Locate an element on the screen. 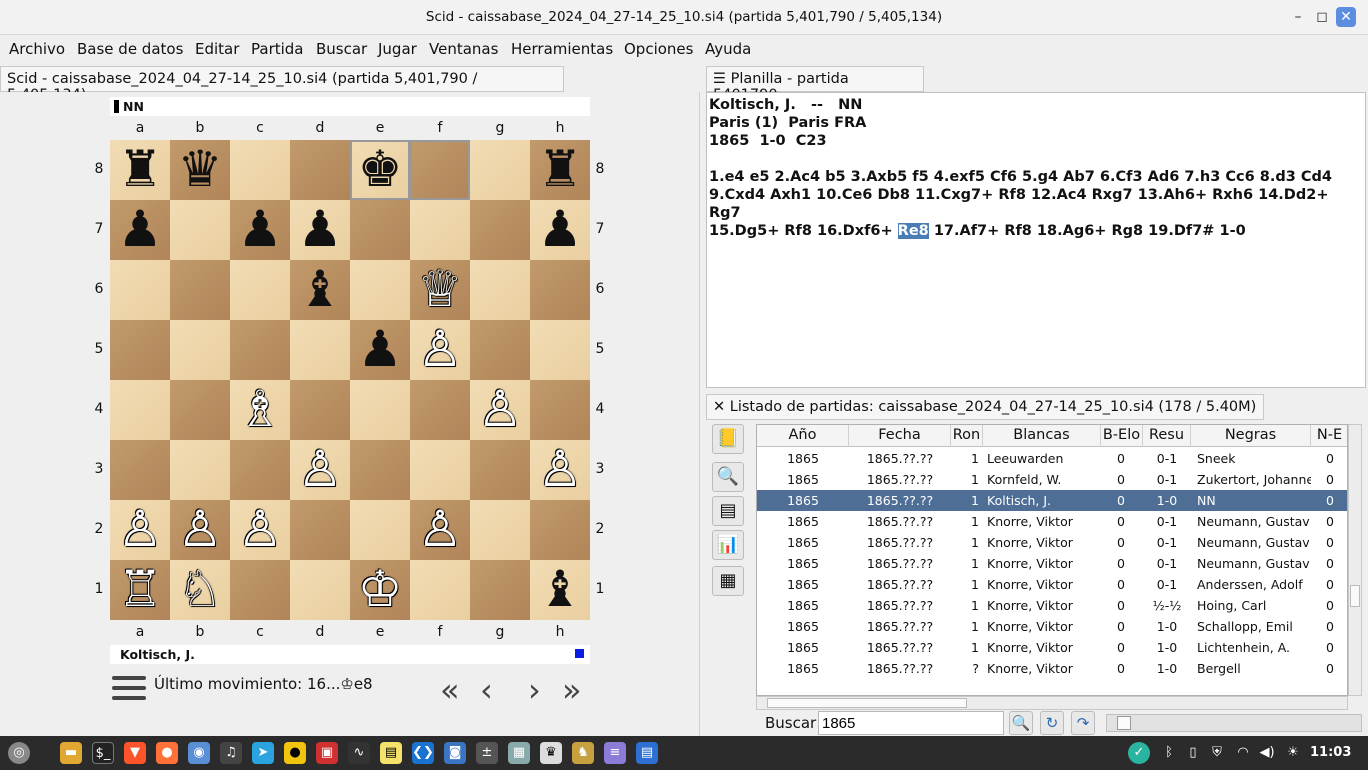  square-b4 is located at coordinates (200, 410).